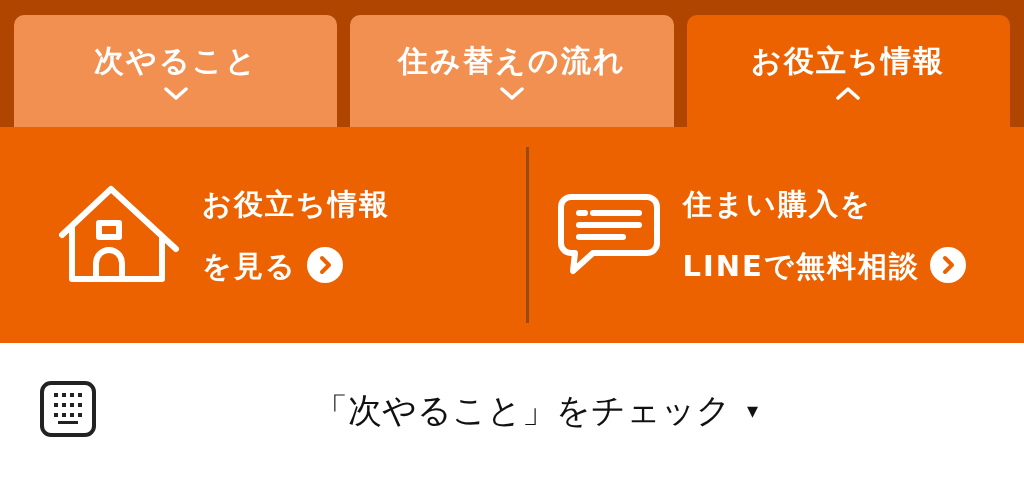 The image size is (1024, 478). Describe the element at coordinates (824, 235) in the screenshot. I see `menu-link: 住まい購入を LINEで無料相談` at that location.